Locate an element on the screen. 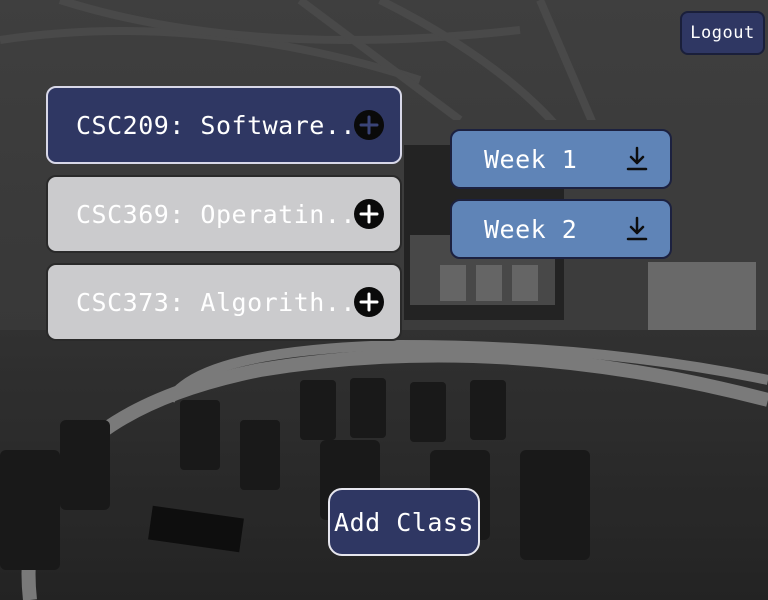 The width and height of the screenshot is (768, 600). week-item-label: Week 1 is located at coordinates (531, 159).